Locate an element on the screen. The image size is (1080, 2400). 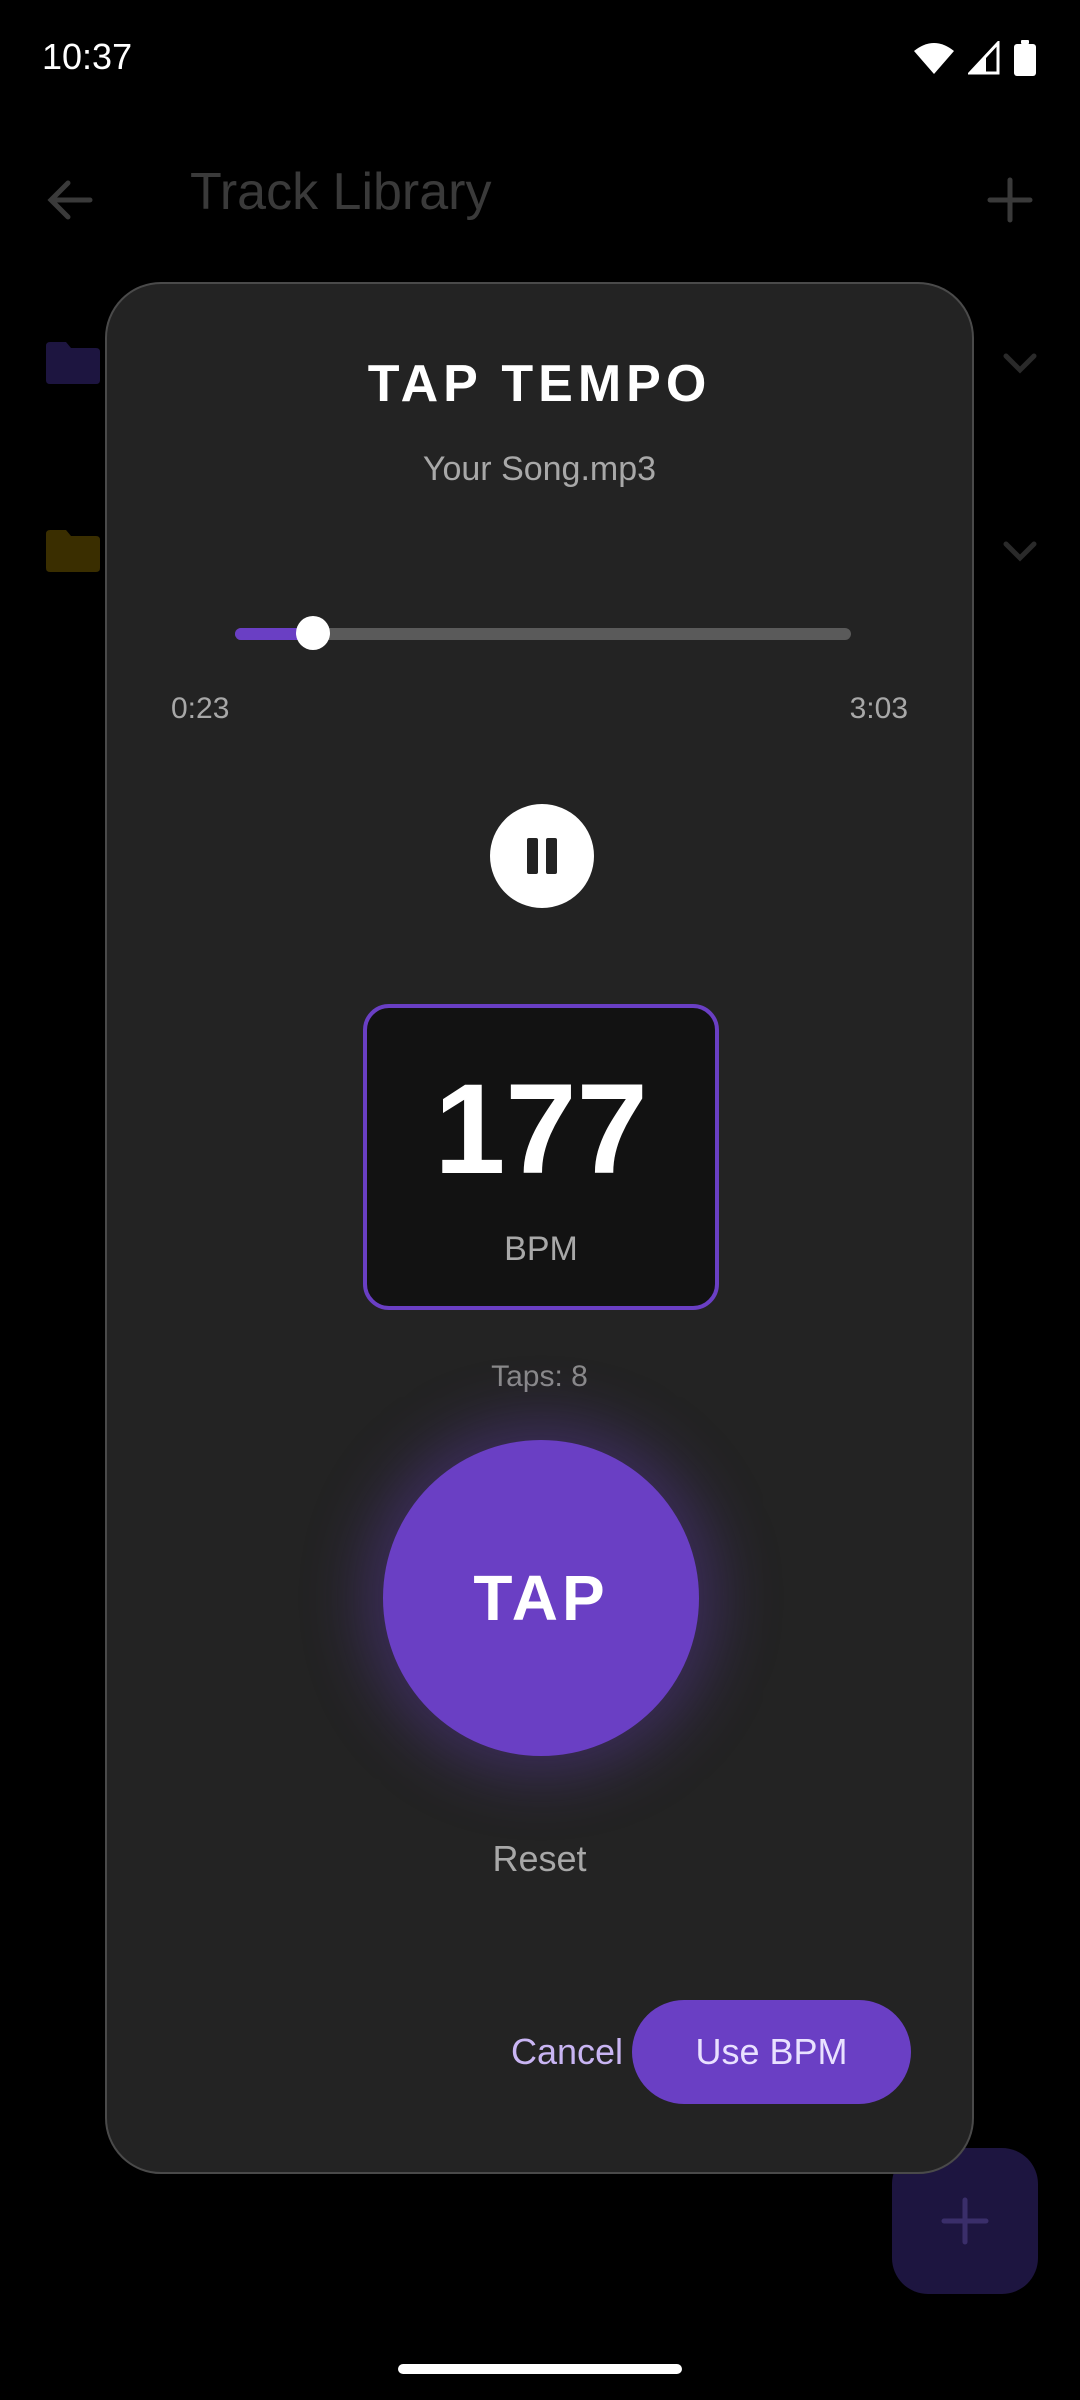
playback-position: 0:23 is located at coordinates (200, 708).